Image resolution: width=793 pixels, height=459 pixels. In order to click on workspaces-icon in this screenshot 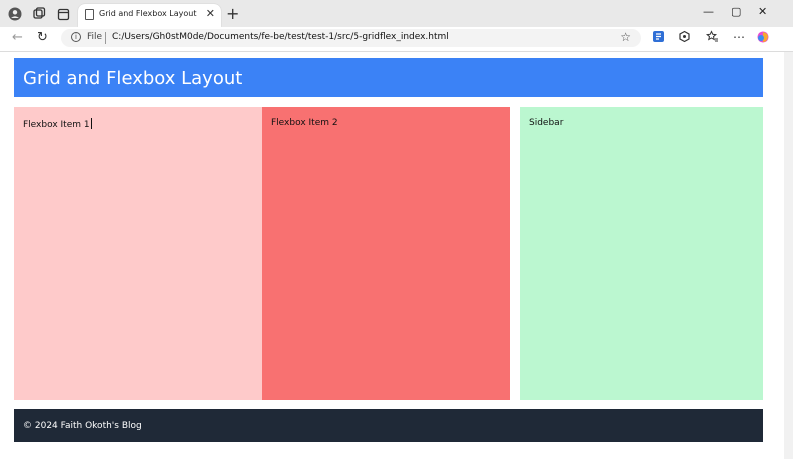, I will do `click(39, 14)`.